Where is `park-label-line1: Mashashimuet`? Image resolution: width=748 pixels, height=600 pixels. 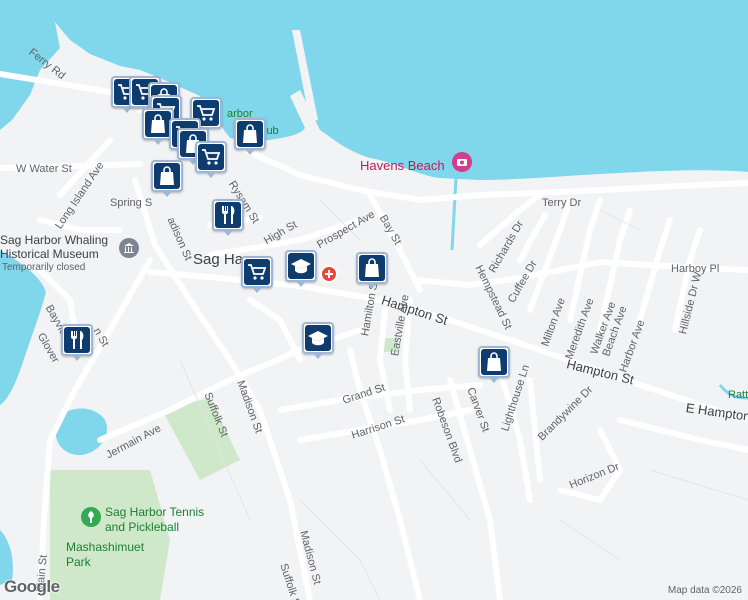 park-label-line1: Mashashimuet is located at coordinates (105, 547).